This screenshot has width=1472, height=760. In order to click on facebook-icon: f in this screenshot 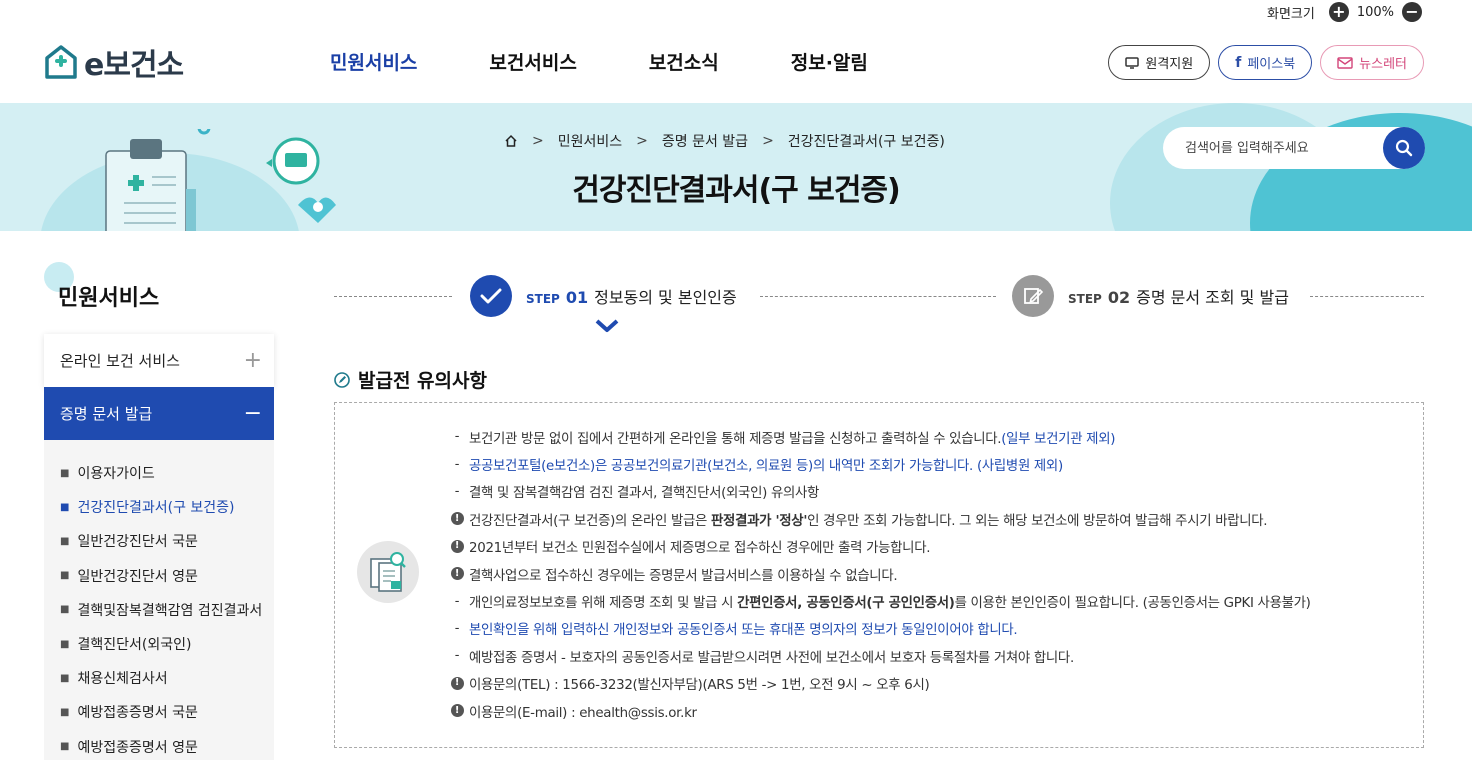, I will do `click(1238, 62)`.